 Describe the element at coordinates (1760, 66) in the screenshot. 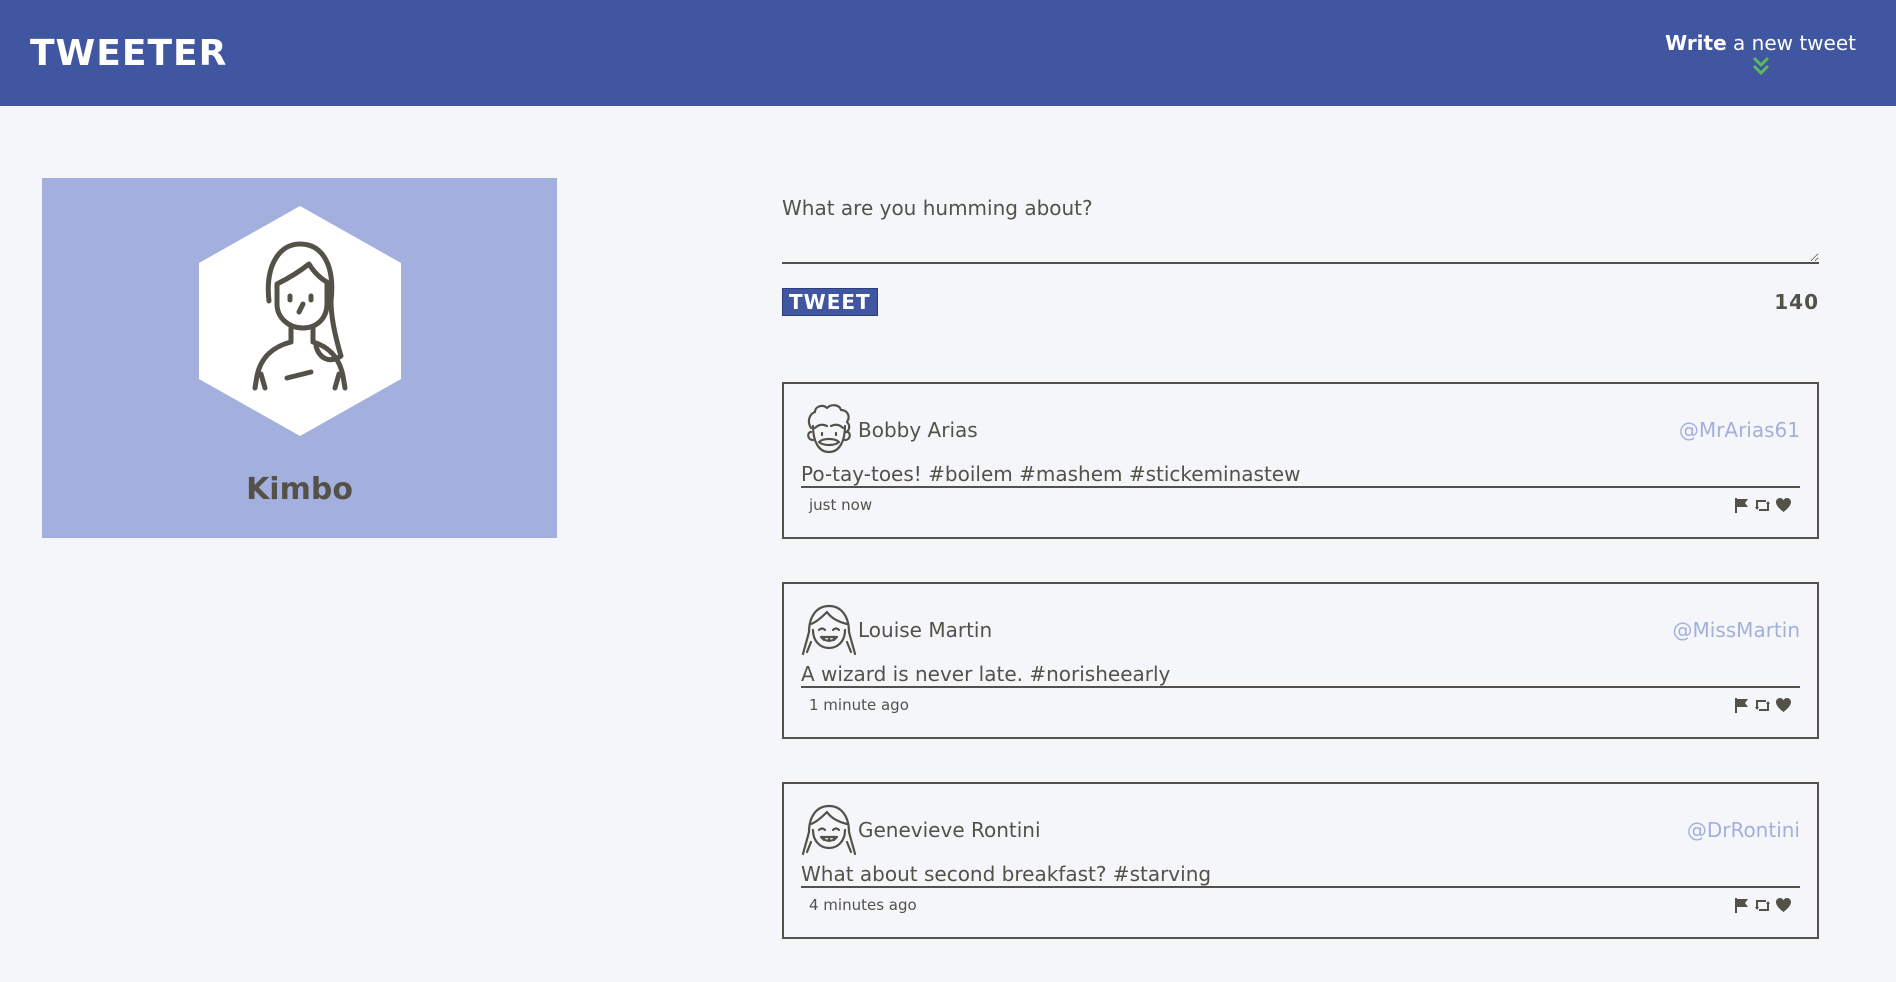

I see `double-chevron-down-icon` at that location.